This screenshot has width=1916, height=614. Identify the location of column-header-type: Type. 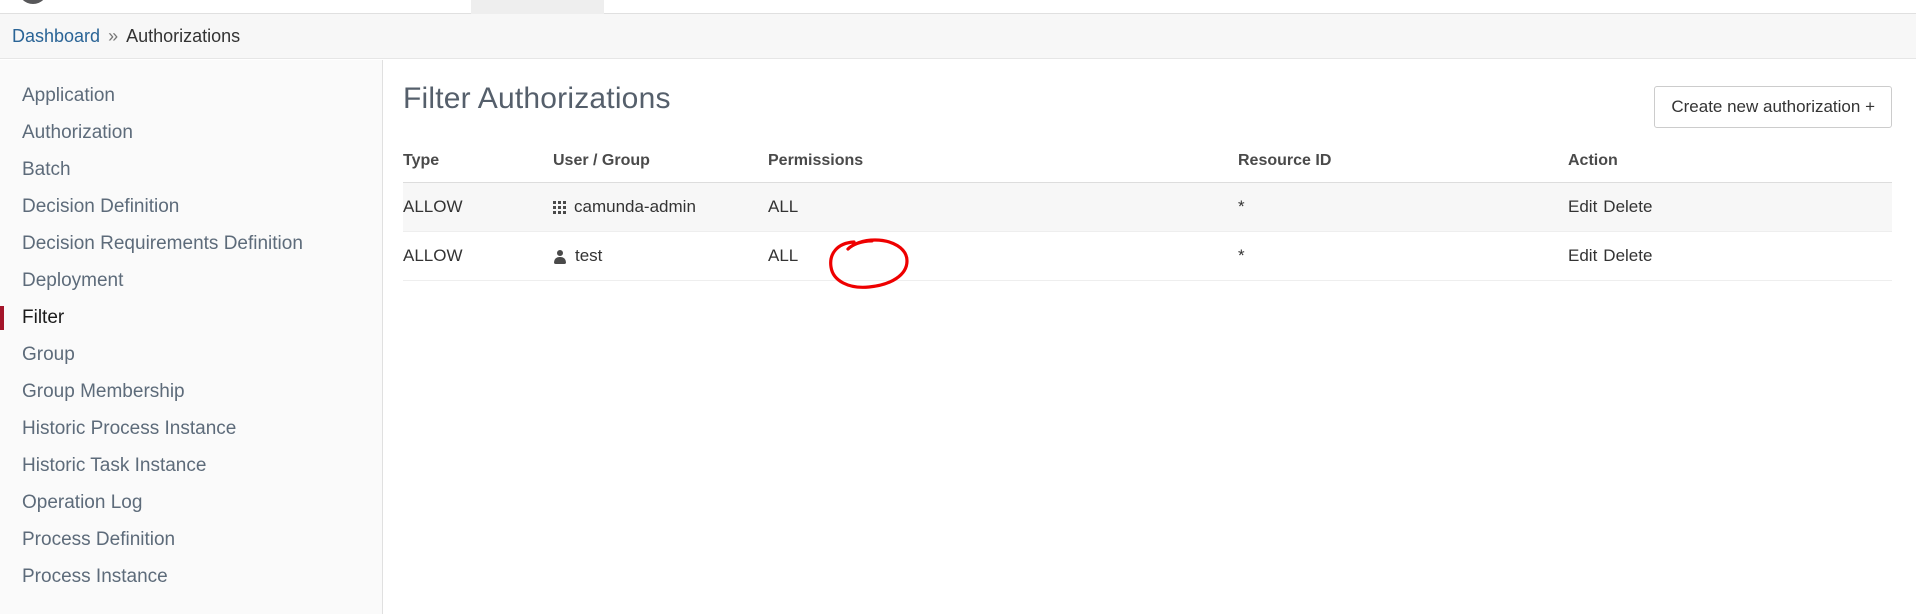
(478, 167).